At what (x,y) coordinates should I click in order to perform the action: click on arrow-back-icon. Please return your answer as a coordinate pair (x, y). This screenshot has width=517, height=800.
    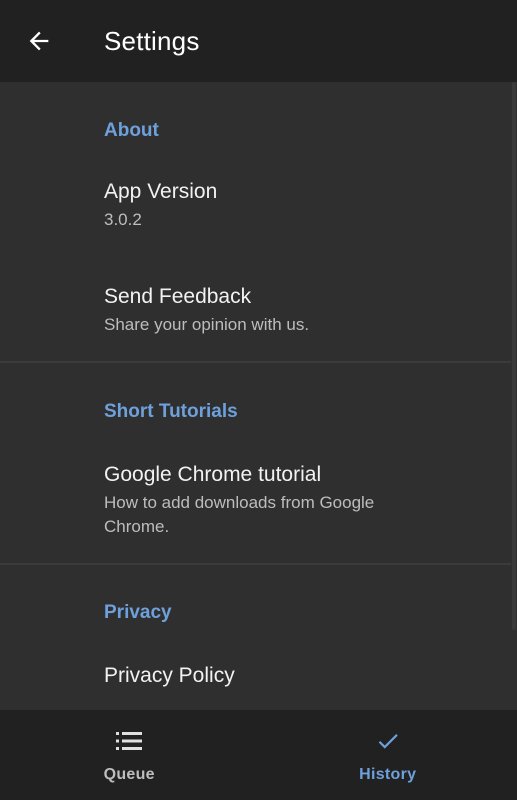
    Looking at the image, I should click on (39, 41).